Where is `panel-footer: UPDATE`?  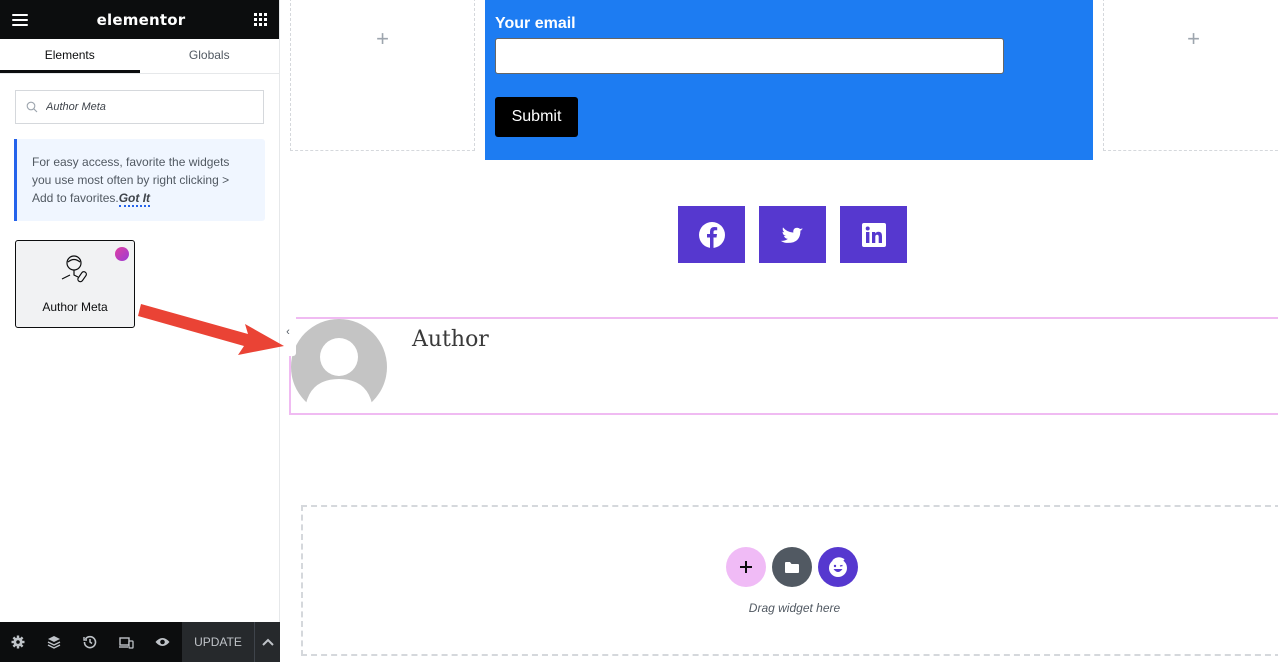
panel-footer: UPDATE is located at coordinates (140, 642).